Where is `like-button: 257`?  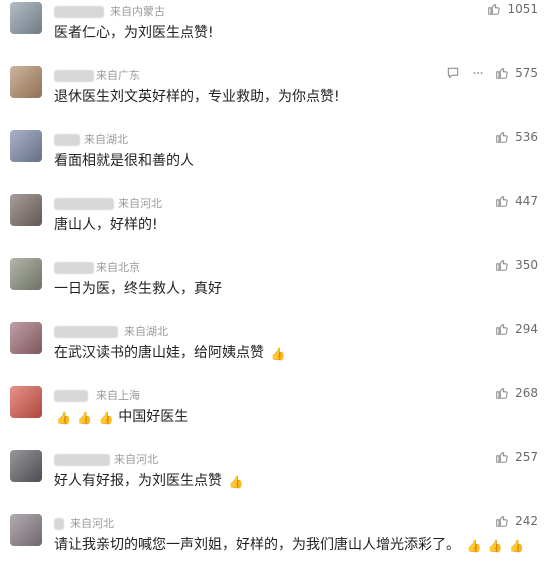 like-button: 257 is located at coordinates (516, 457).